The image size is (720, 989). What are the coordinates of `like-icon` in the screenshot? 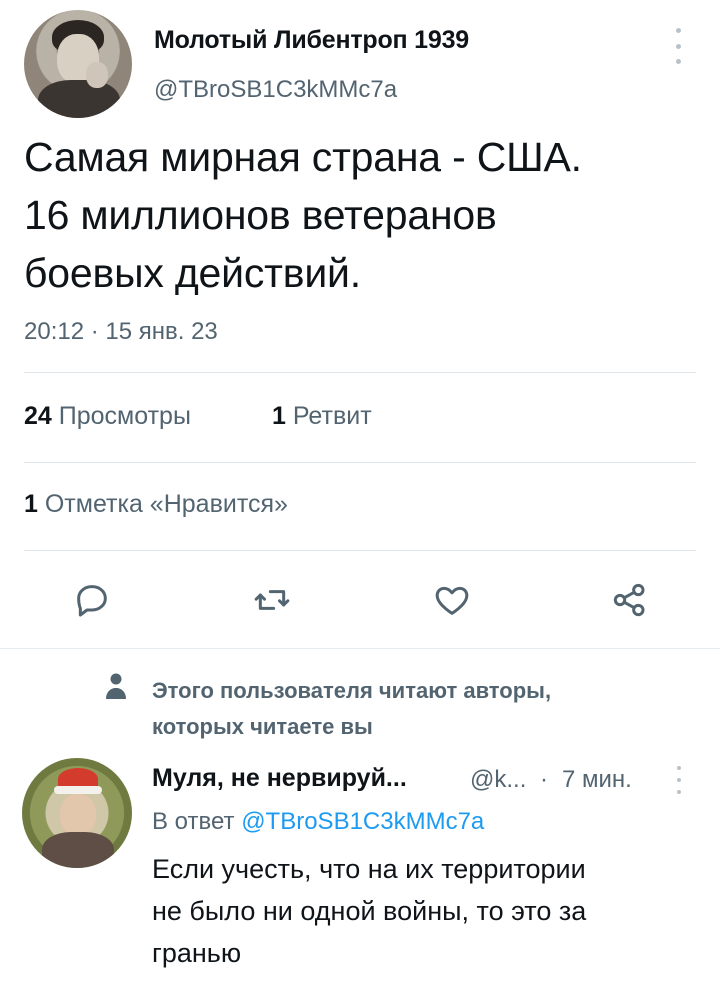 It's located at (452, 600).